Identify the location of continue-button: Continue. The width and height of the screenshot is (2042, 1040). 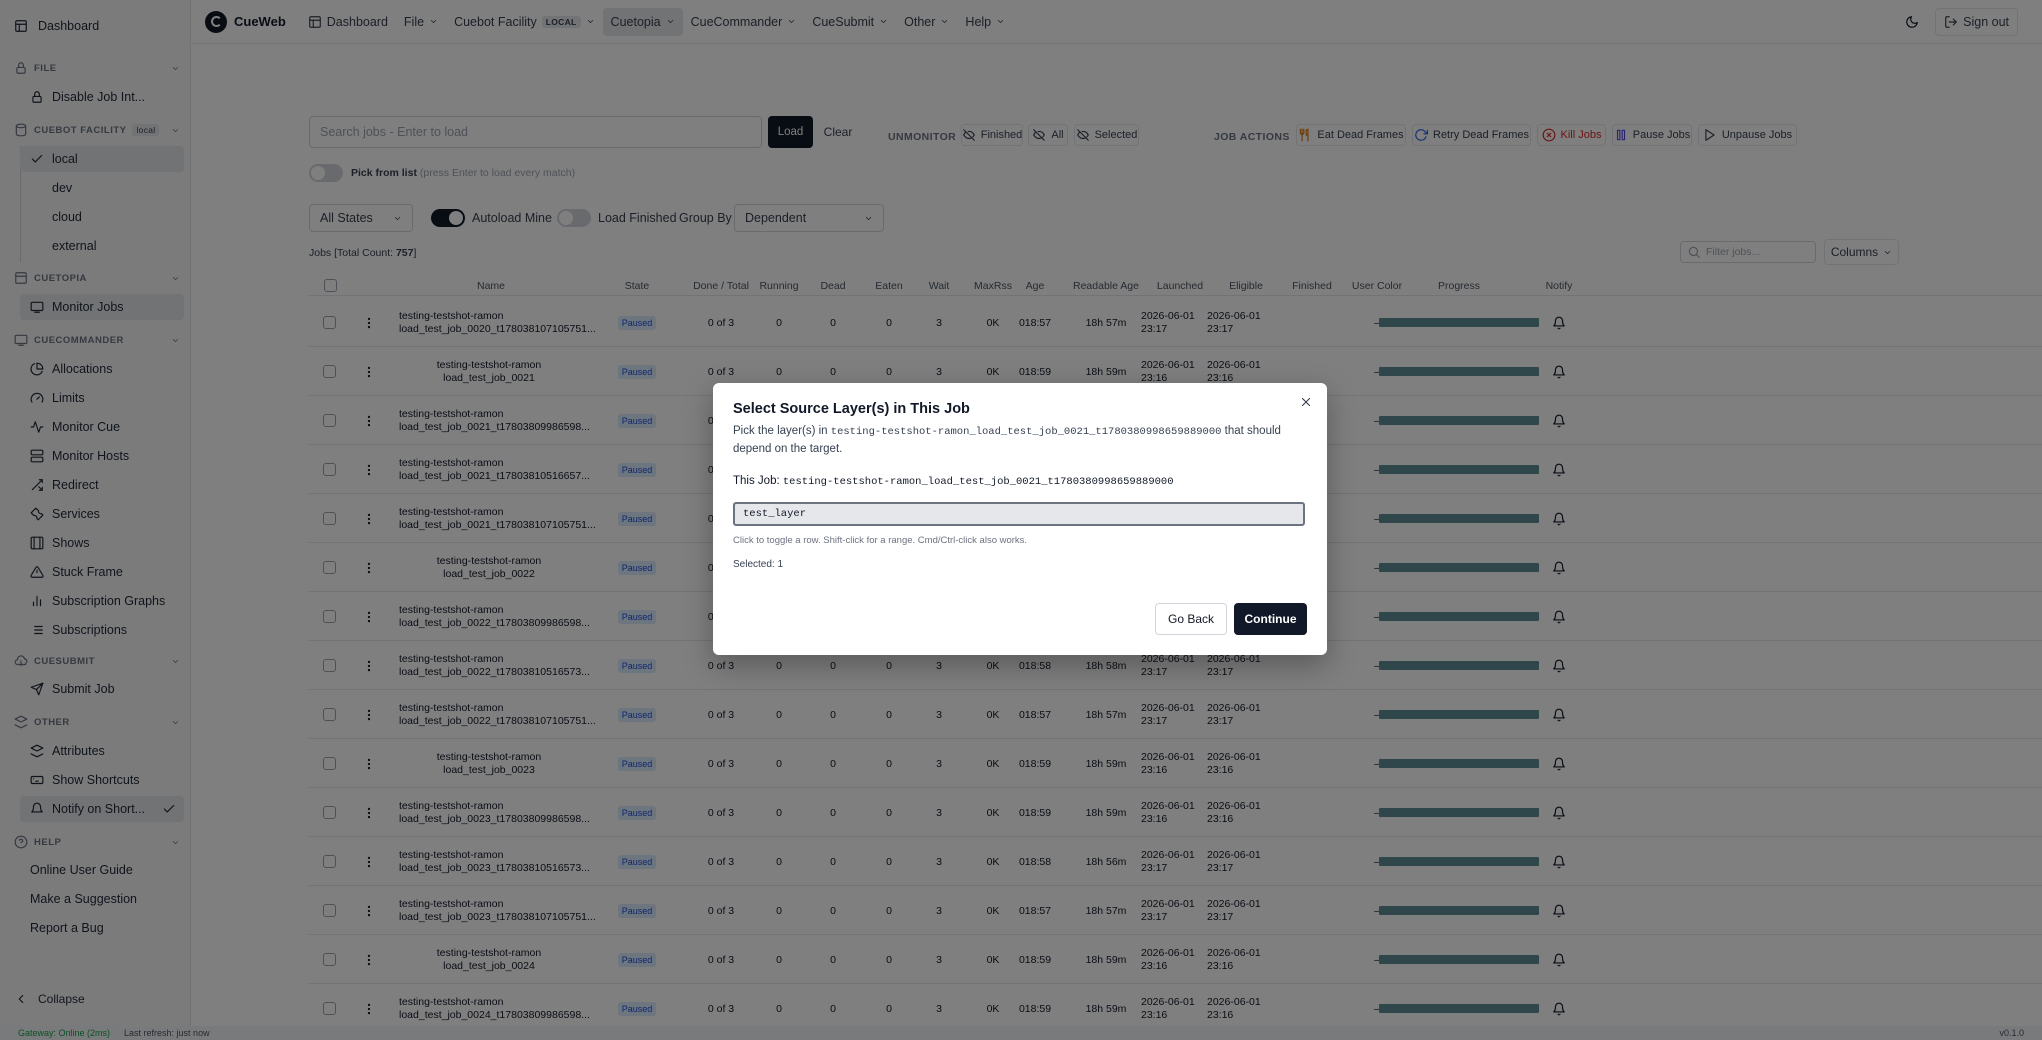
(1270, 619).